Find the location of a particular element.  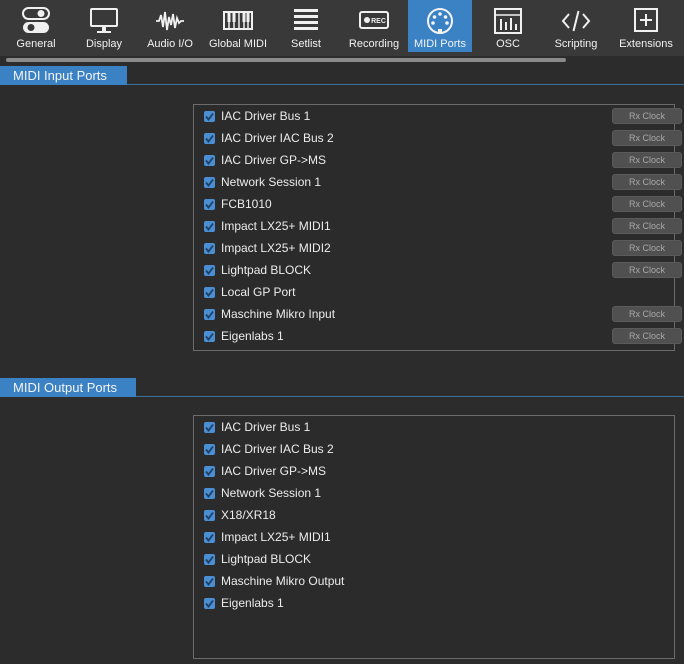

port-name: Impact LX25+ MIDI1 is located at coordinates (276, 537).